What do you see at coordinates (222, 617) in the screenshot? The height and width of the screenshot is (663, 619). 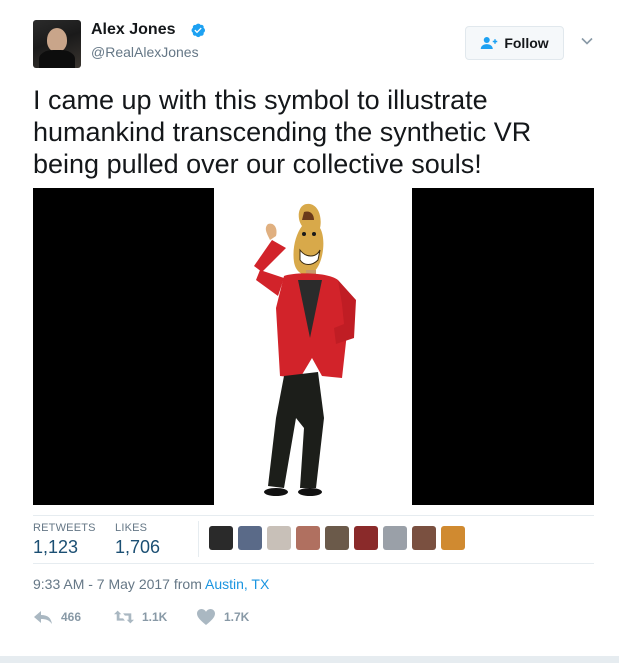 I see `like-action: 1.7K` at bounding box center [222, 617].